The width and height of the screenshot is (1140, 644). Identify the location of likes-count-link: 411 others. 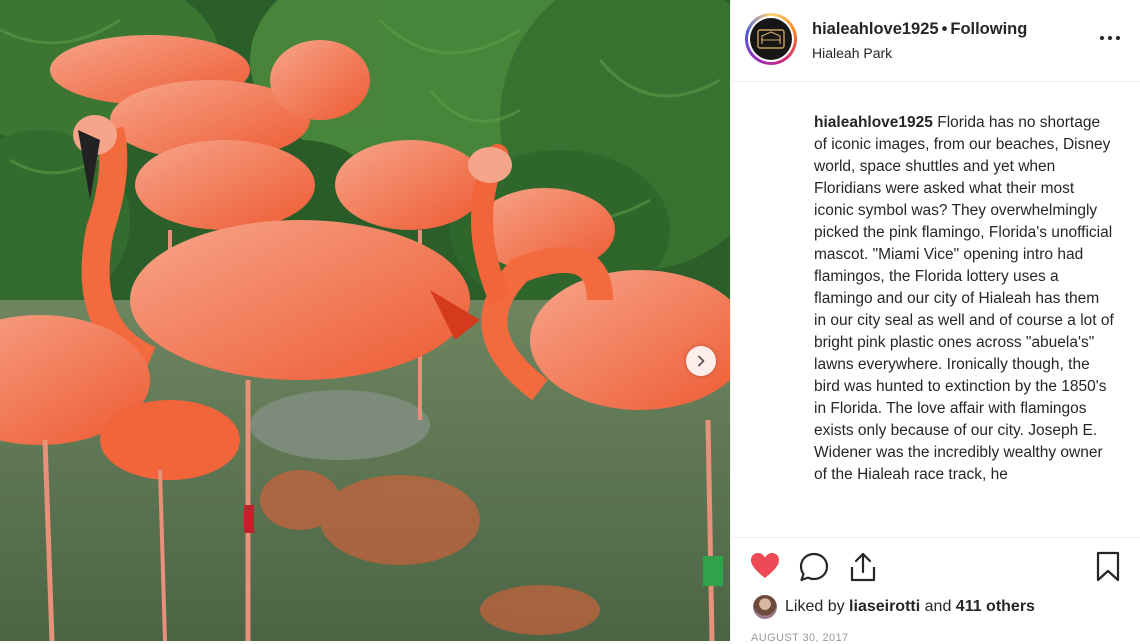
(995, 606).